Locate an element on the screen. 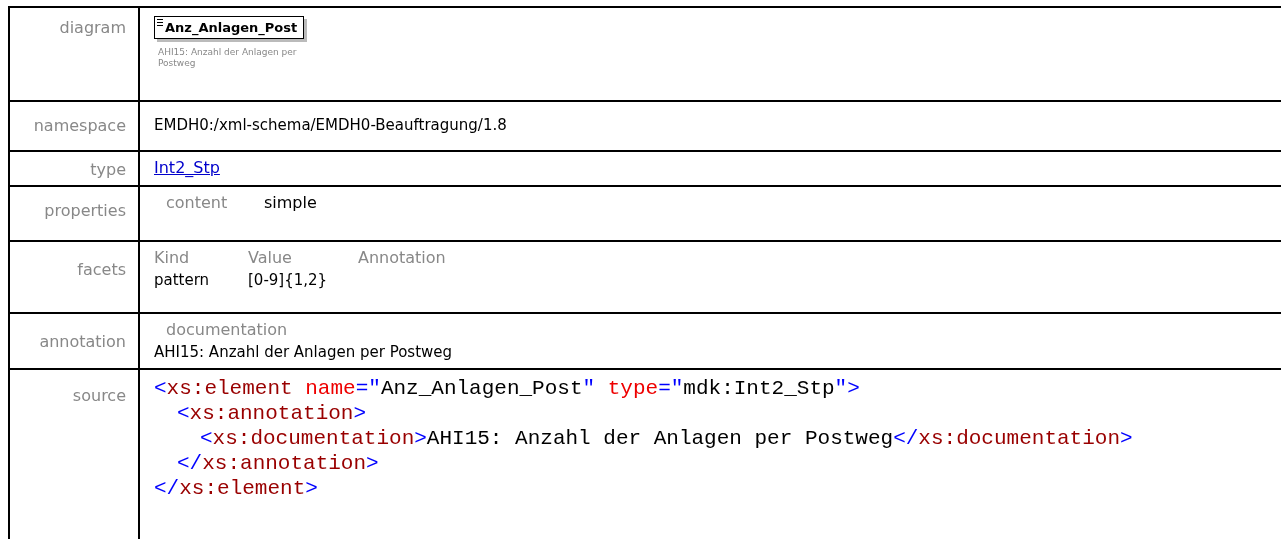 This screenshot has height=539, width=1281. column-header: Value is located at coordinates (270, 257).